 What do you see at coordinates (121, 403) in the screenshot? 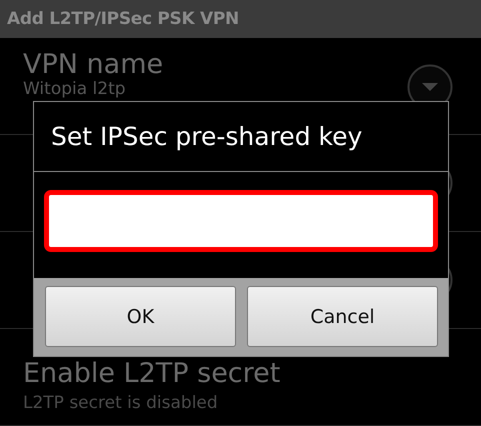
I see `setting-summary: L2TP secret is disabled` at bounding box center [121, 403].